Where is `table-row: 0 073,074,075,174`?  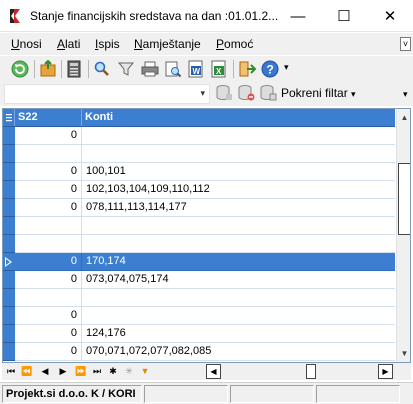 table-row: 0 073,074,075,174 is located at coordinates (199, 280).